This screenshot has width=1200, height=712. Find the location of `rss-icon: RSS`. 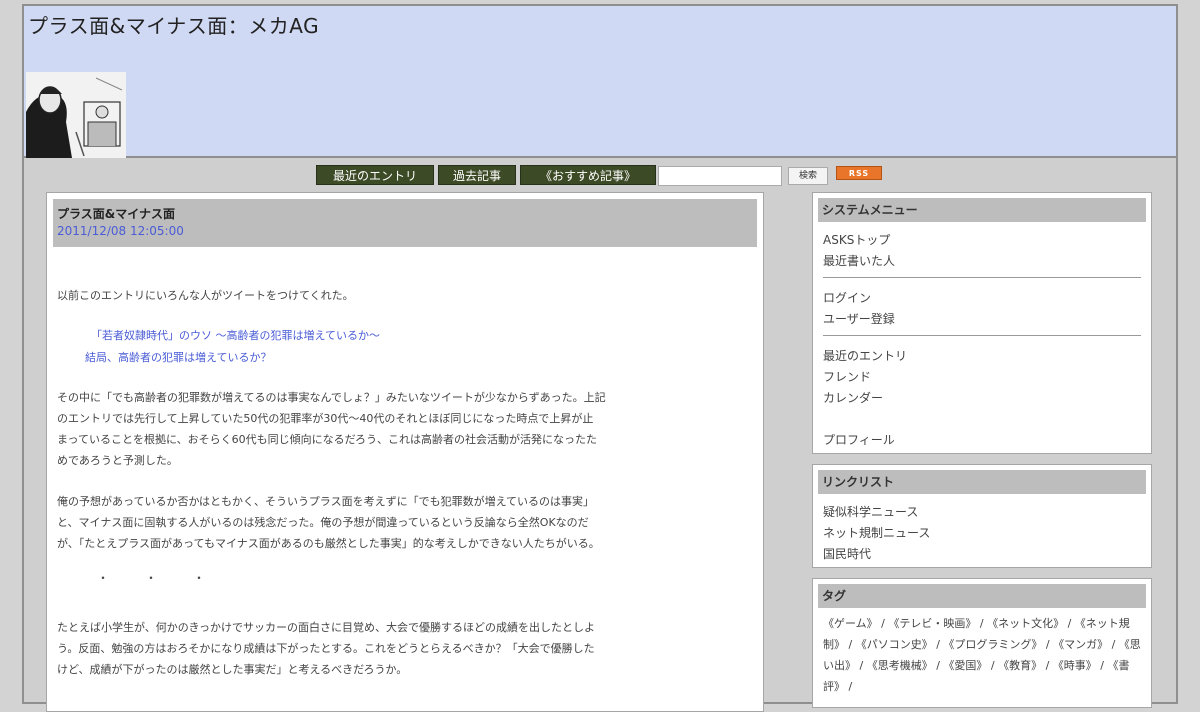

rss-icon: RSS is located at coordinates (859, 173).